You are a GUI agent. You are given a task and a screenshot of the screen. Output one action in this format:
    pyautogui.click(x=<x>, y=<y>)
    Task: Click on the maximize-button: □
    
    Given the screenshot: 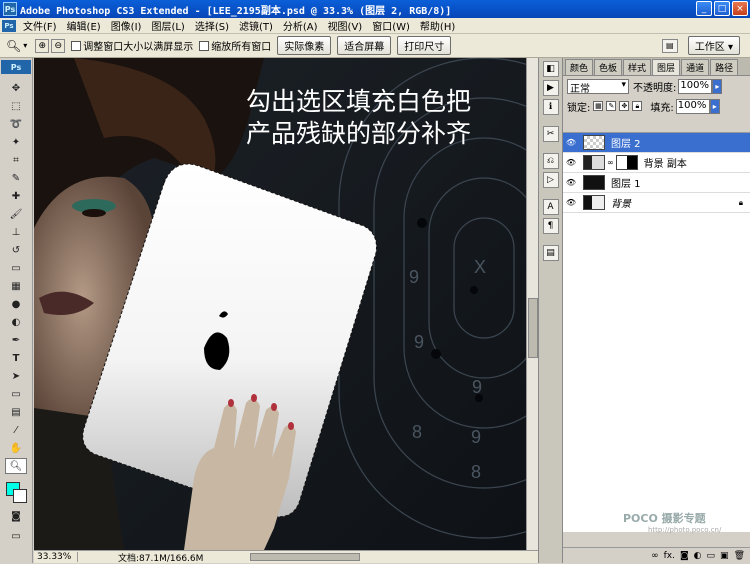 What is the action you would take?
    pyautogui.click(x=722, y=8)
    